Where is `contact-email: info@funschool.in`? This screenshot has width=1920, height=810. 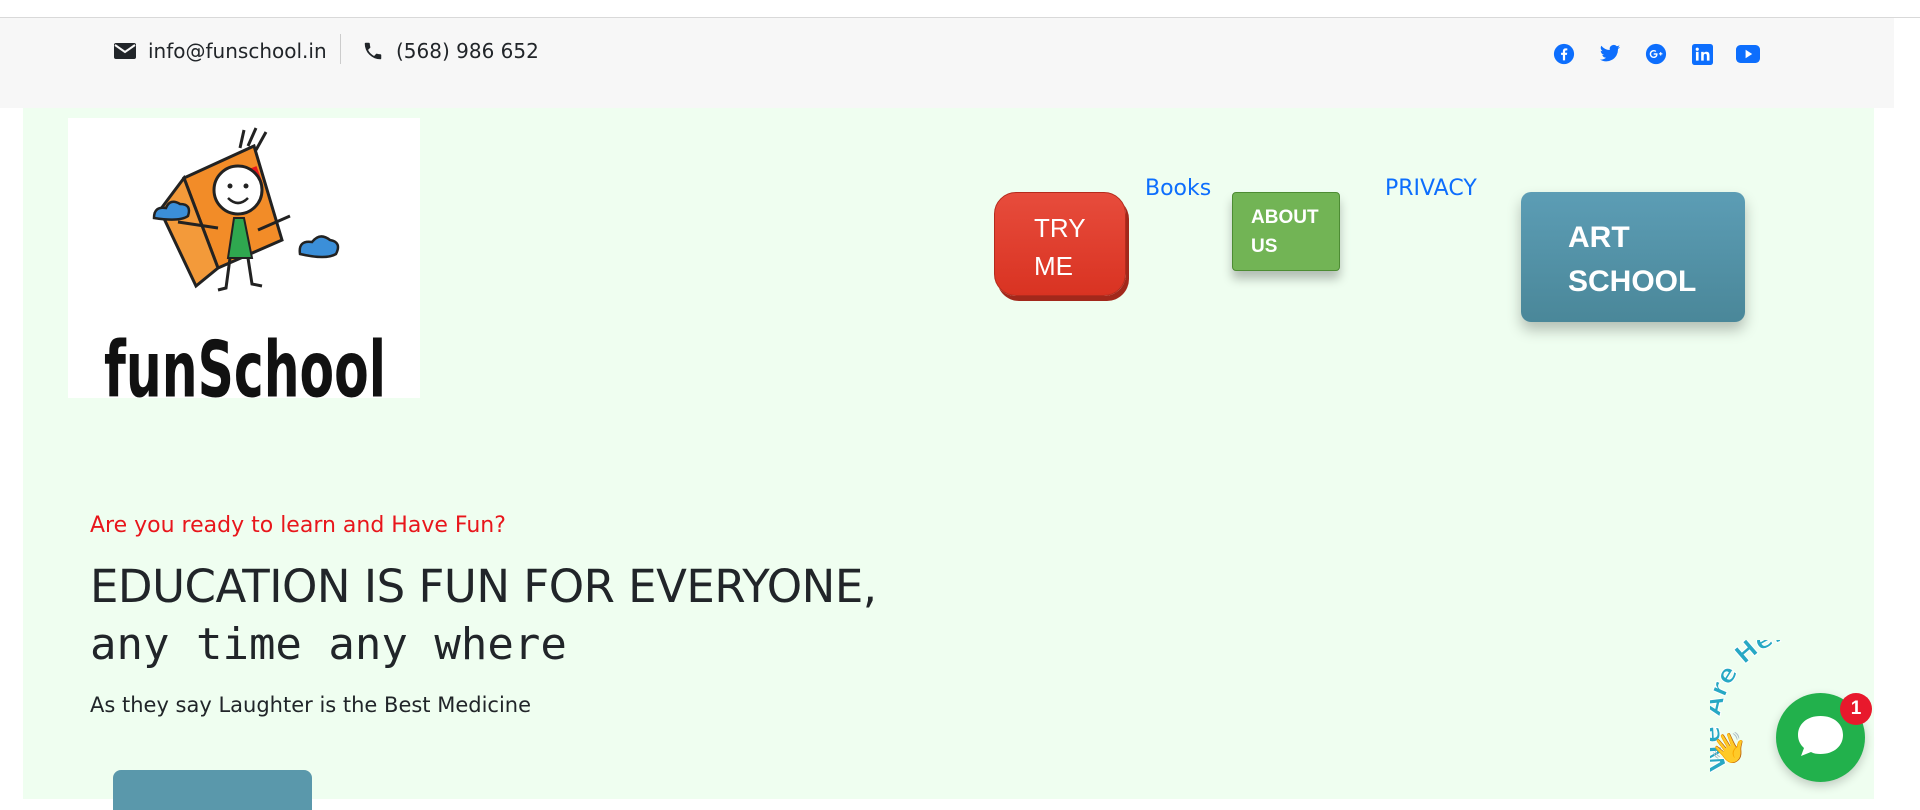 contact-email: info@funschool.in is located at coordinates (220, 51).